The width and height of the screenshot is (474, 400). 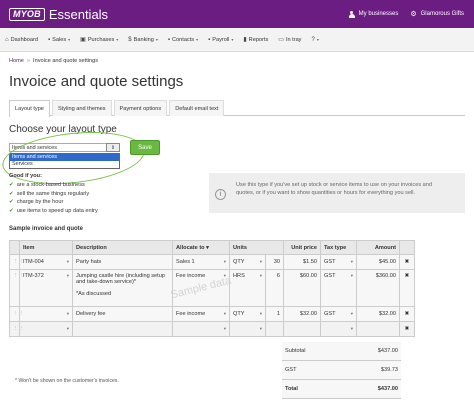 I want to click on tab-default-email-text: Default email text, so click(x=197, y=108).